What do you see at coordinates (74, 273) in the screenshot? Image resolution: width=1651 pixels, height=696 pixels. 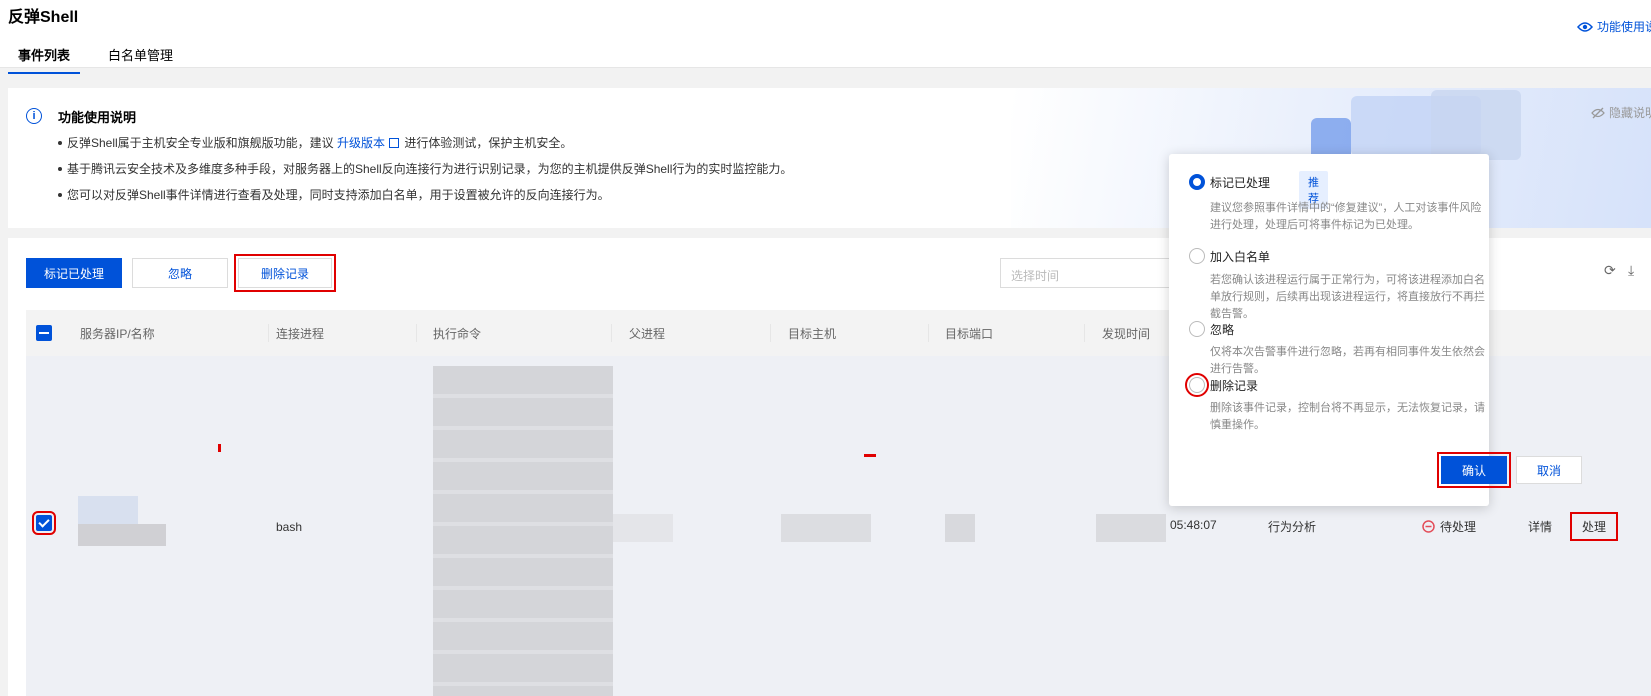 I see `mark-handled-button: 标记已处理` at bounding box center [74, 273].